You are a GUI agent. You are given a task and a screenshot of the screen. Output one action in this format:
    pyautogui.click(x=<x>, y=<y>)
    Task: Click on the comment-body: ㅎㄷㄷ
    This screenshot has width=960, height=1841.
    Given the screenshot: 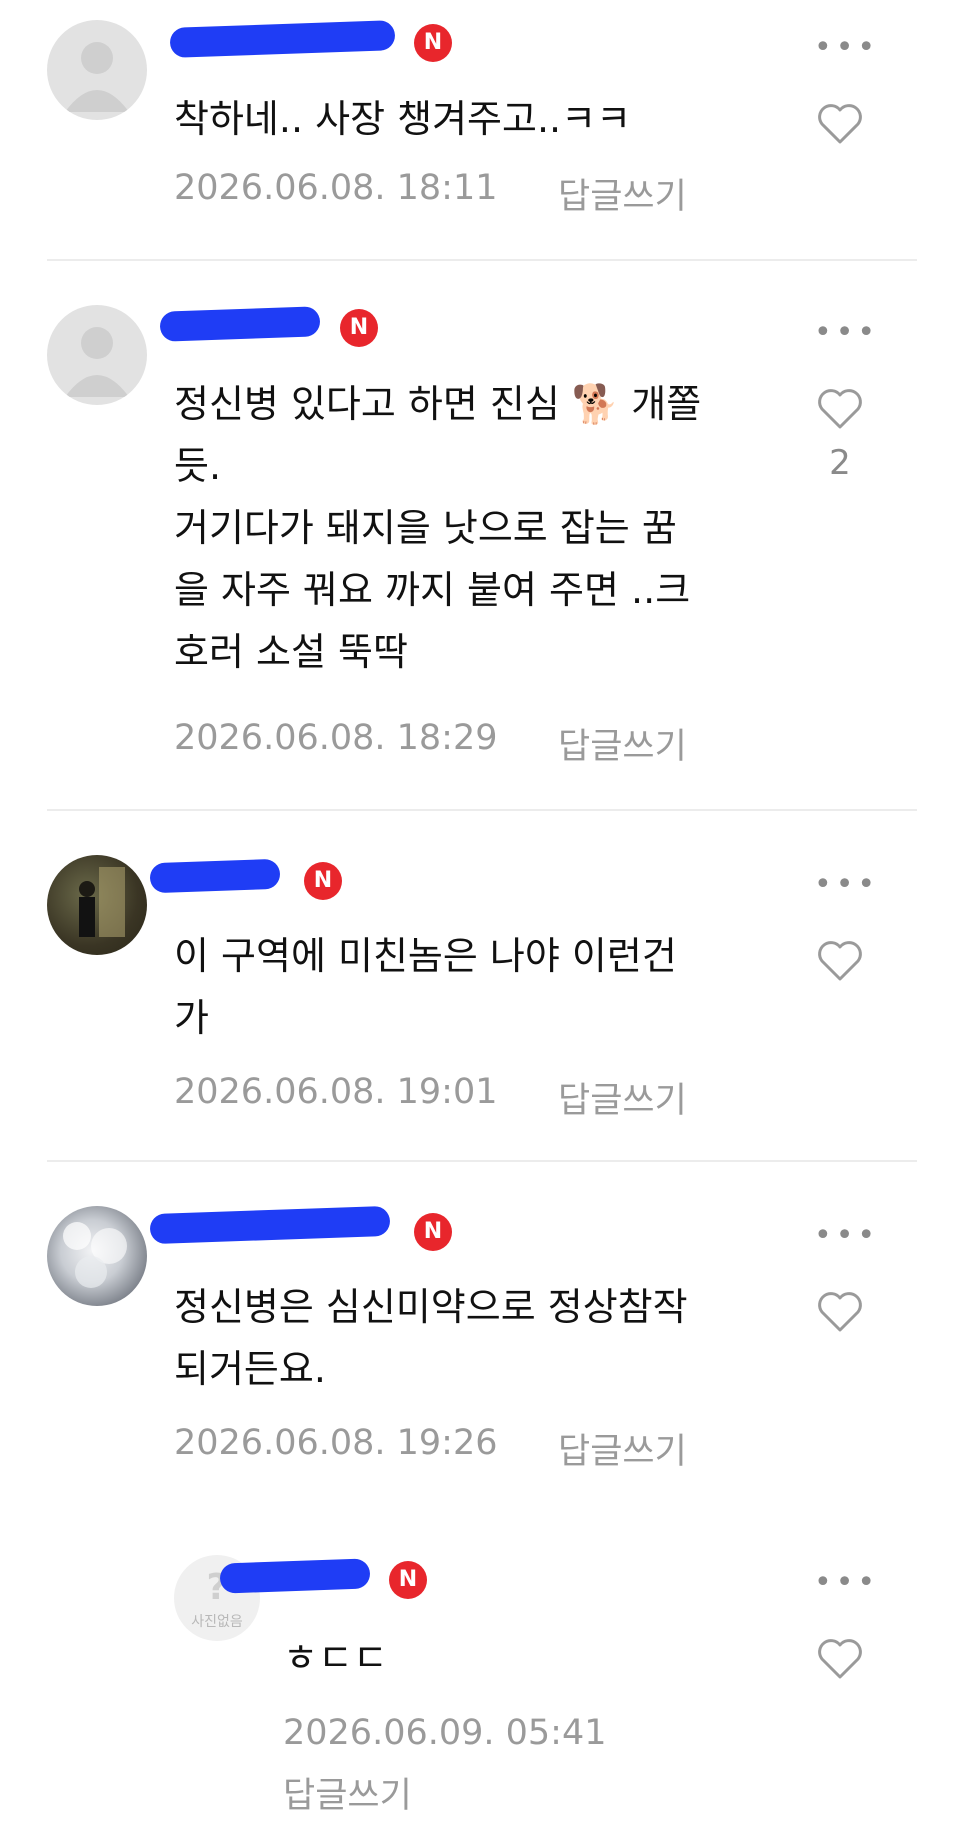 What is the action you would take?
    pyautogui.click(x=335, y=1658)
    